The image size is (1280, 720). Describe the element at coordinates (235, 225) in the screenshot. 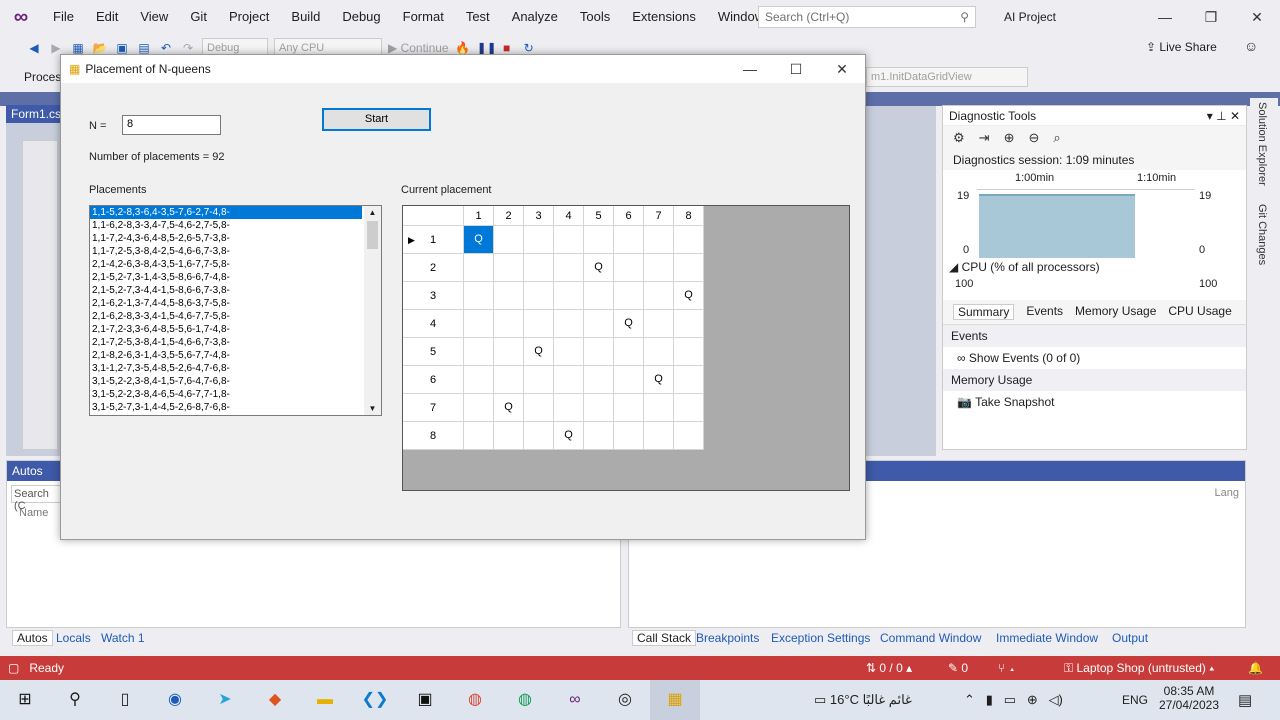

I see `placement-item: 1,1-6,2-8,3-3,4-7,5-4,6-2,7-5,8-` at that location.